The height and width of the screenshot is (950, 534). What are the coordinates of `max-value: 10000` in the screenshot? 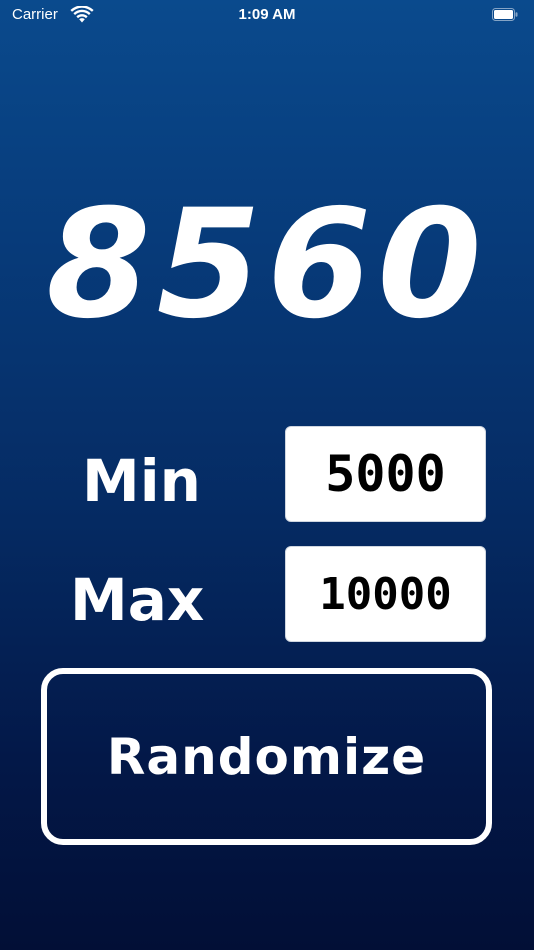 It's located at (385, 594).